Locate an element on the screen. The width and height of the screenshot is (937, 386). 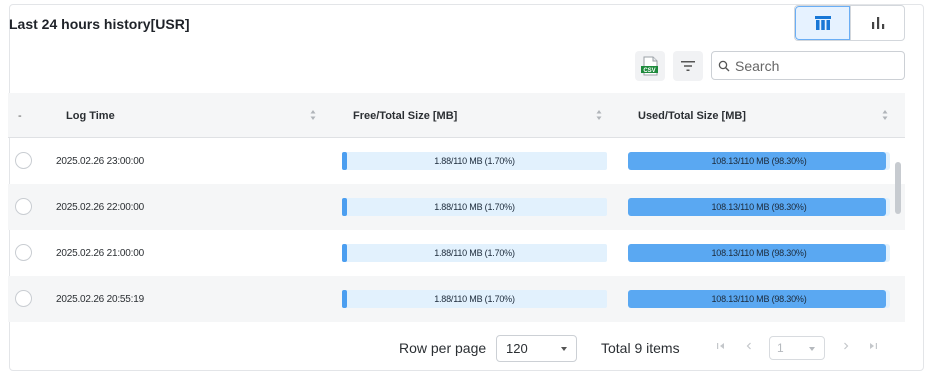
chart-view-button is located at coordinates (877, 23).